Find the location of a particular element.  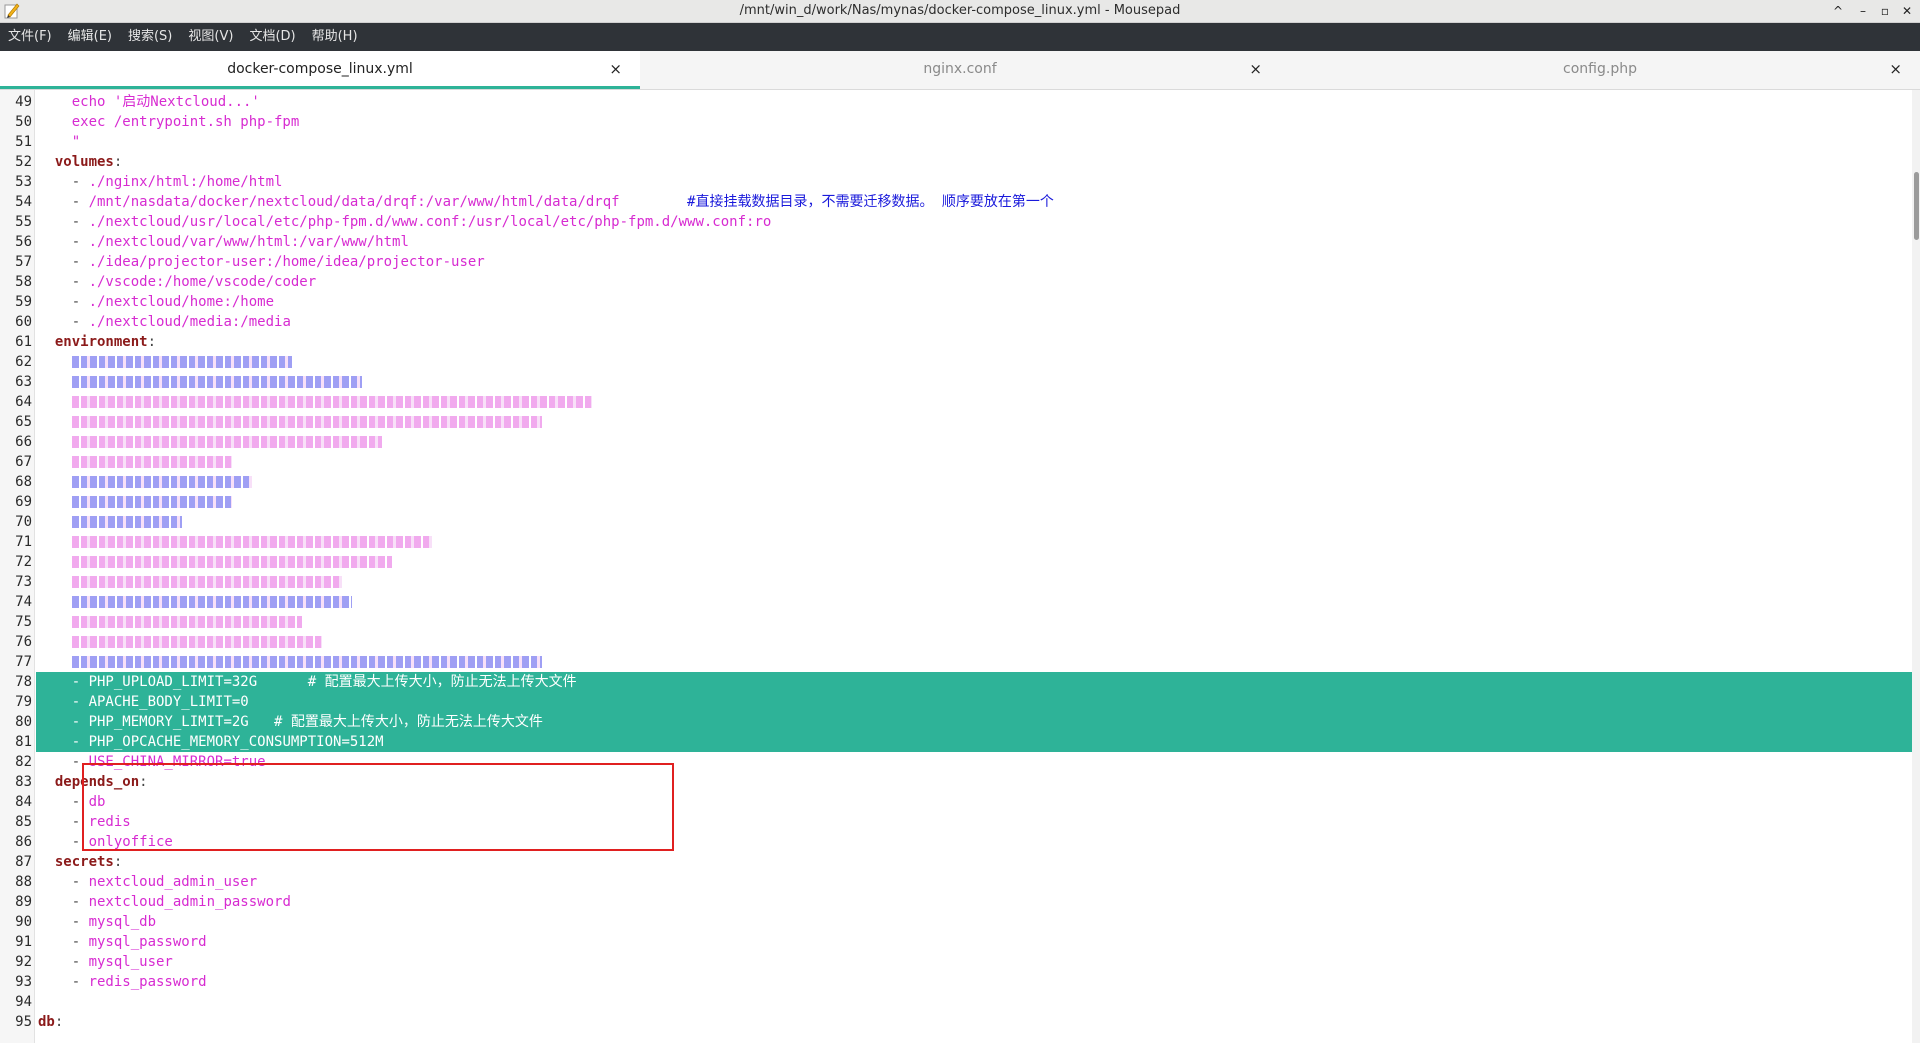

line-number: 72 is located at coordinates (23, 562).